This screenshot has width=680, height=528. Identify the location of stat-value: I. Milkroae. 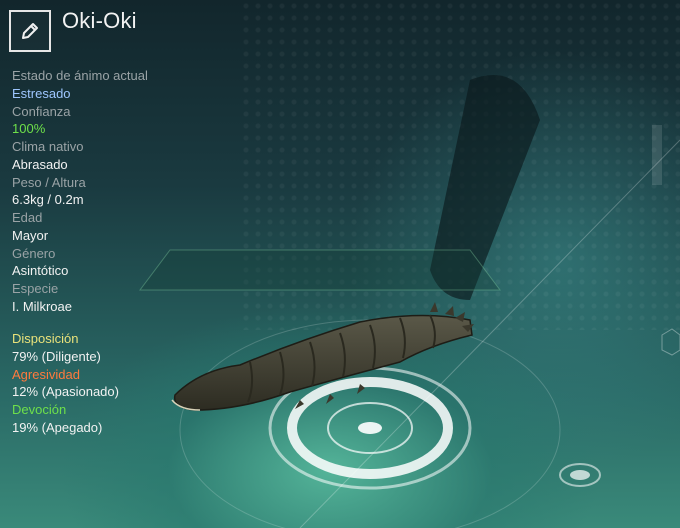
(42, 306).